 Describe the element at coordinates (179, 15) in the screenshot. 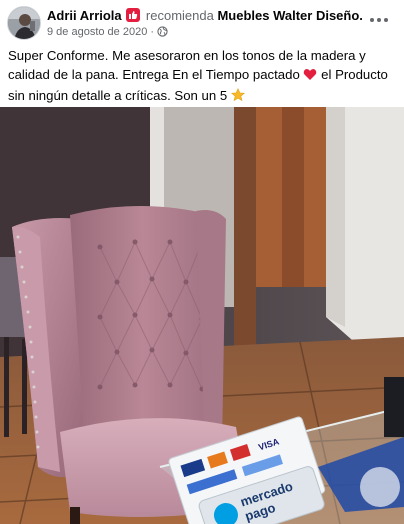

I see `recommends-label: recomienda` at that location.